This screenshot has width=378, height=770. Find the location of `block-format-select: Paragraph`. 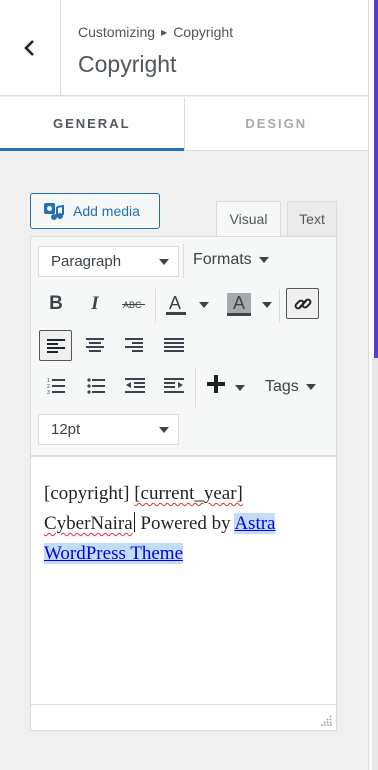

block-format-select: Paragraph is located at coordinates (108, 261).